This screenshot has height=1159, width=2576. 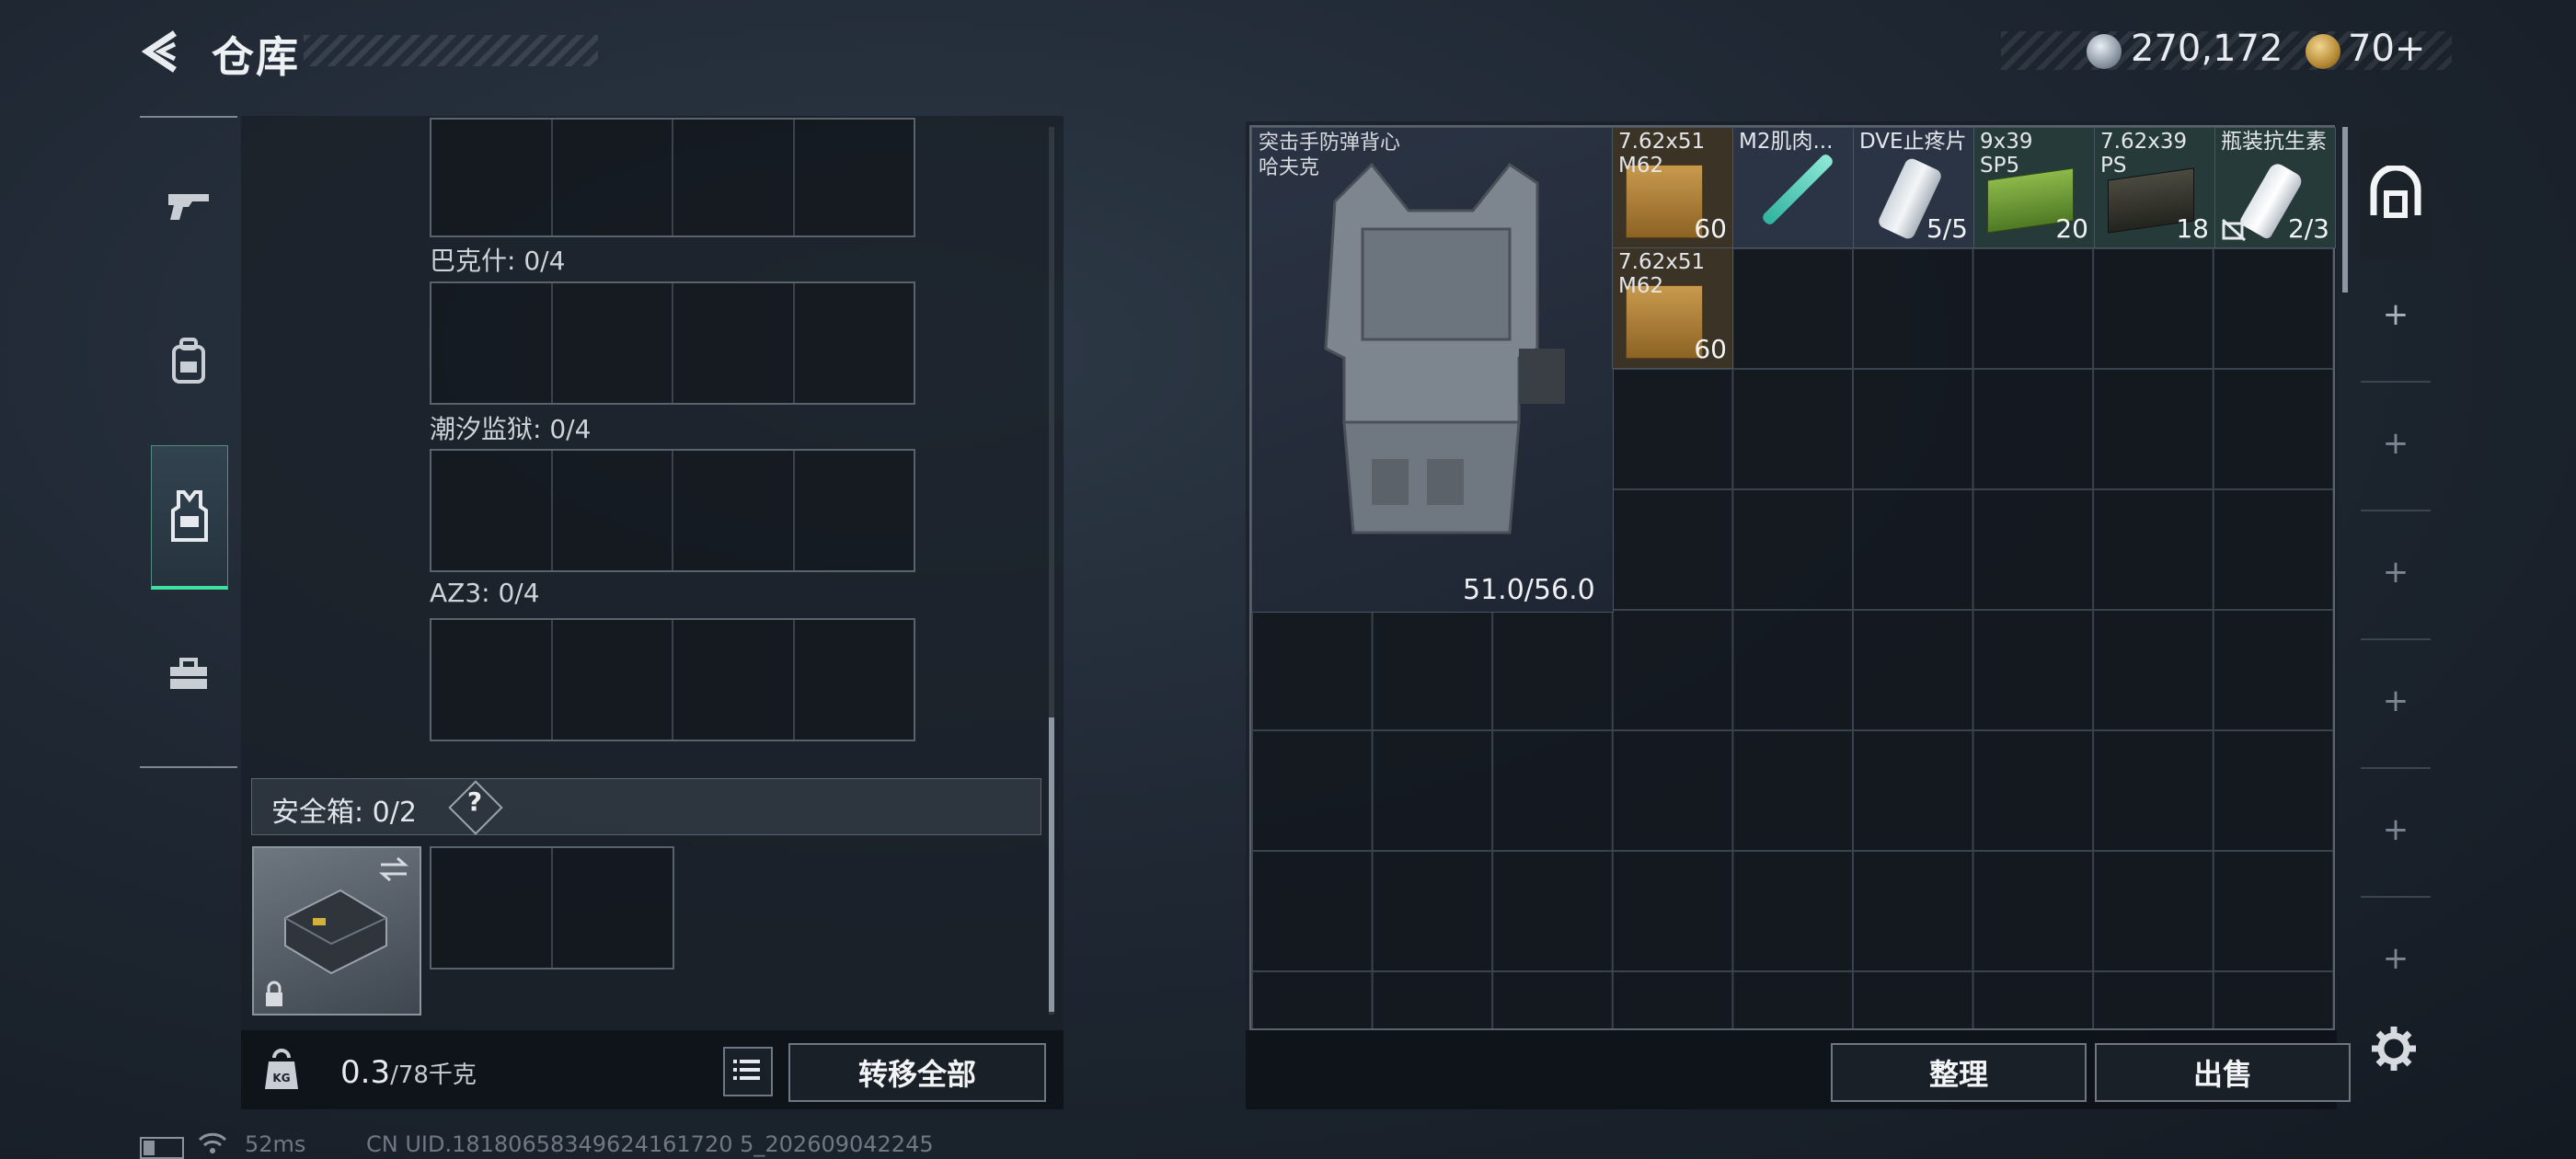 What do you see at coordinates (281, 1069) in the screenshot?
I see `weight-kg-icon: KG` at bounding box center [281, 1069].